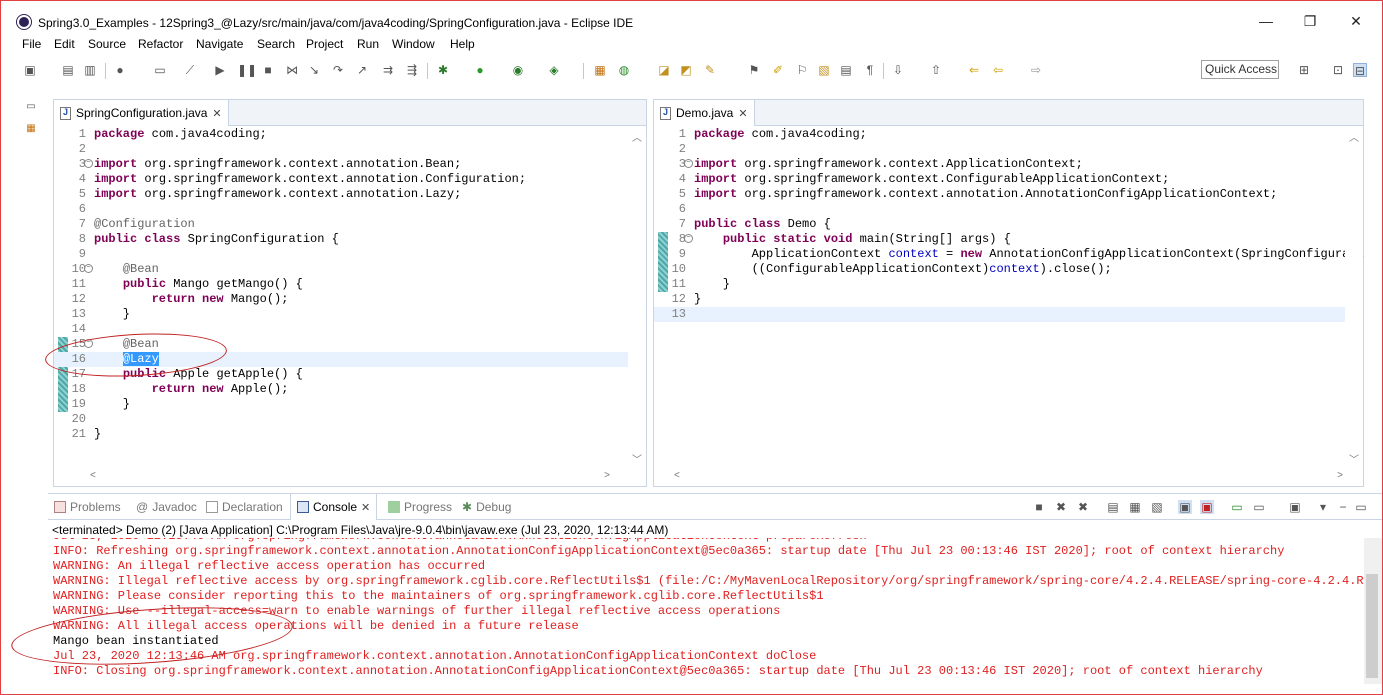  I want to click on tab-spring-configuration: SpringConfiguration.java ✕, so click(141, 113).